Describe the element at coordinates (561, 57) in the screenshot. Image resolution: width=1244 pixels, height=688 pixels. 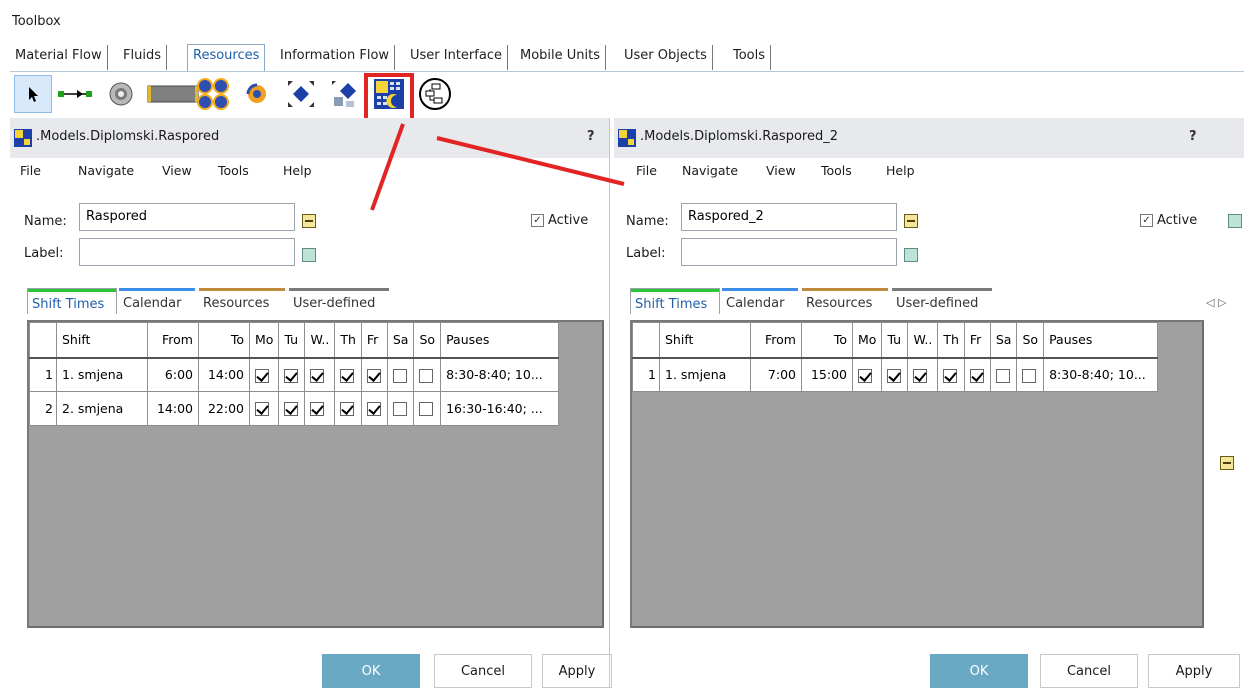
I see `tab-mobile-units: Mobile Units` at that location.